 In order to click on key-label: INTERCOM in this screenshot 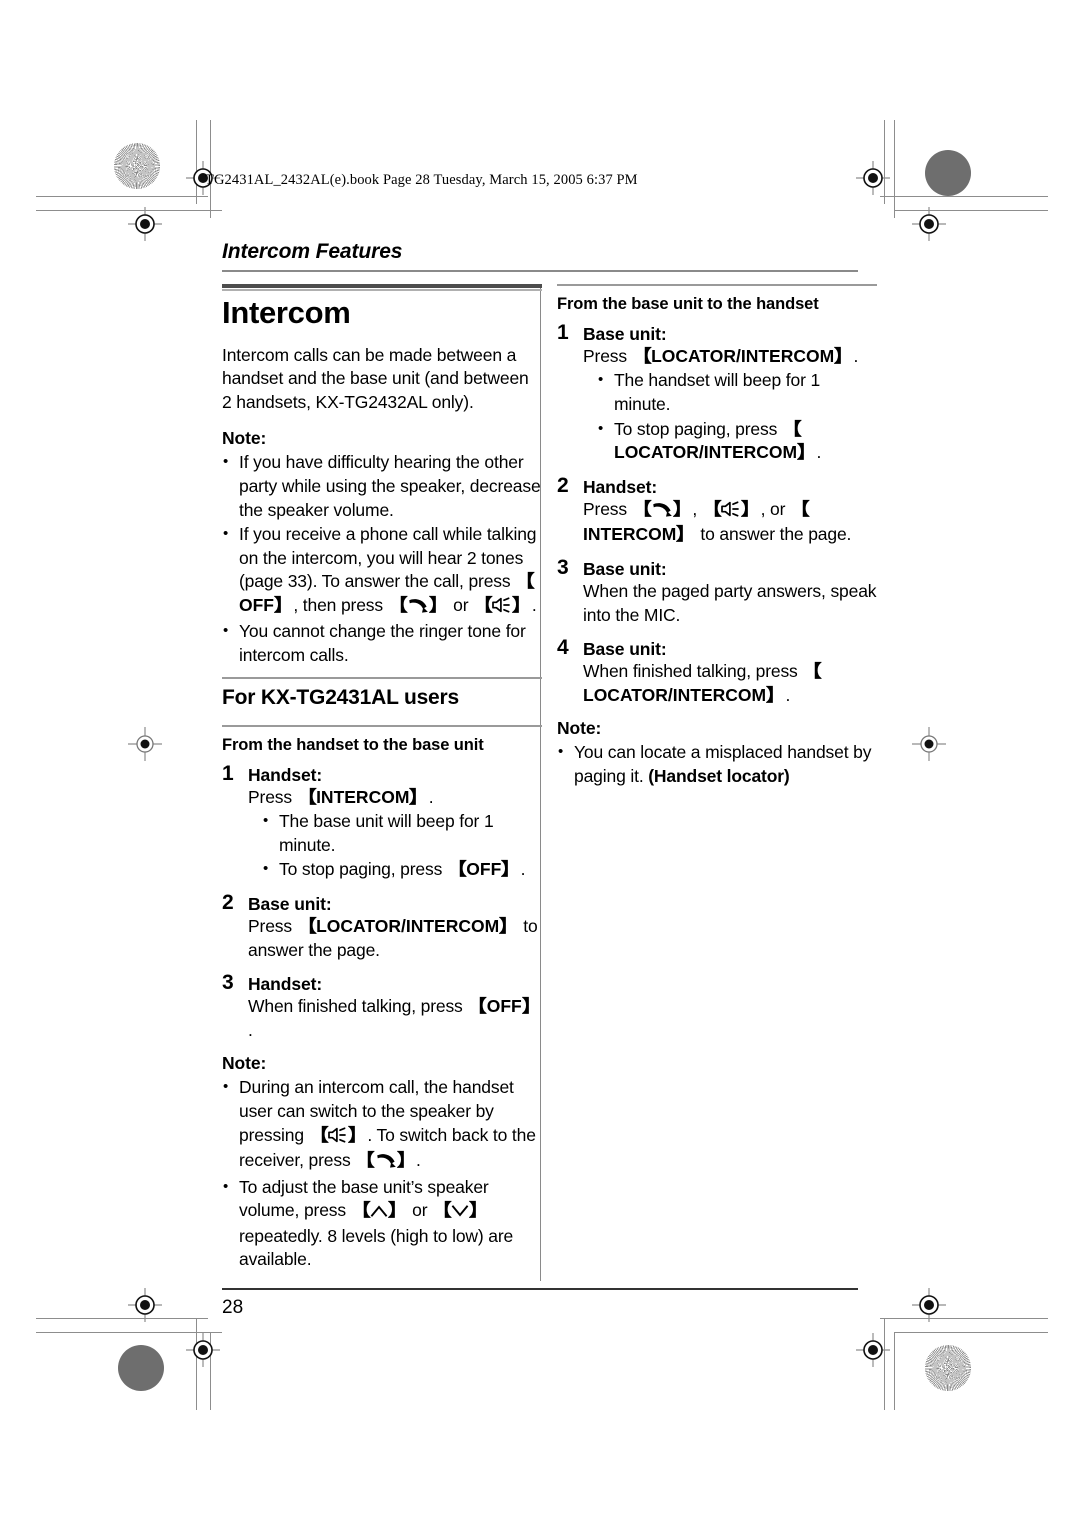, I will do `click(363, 796)`.